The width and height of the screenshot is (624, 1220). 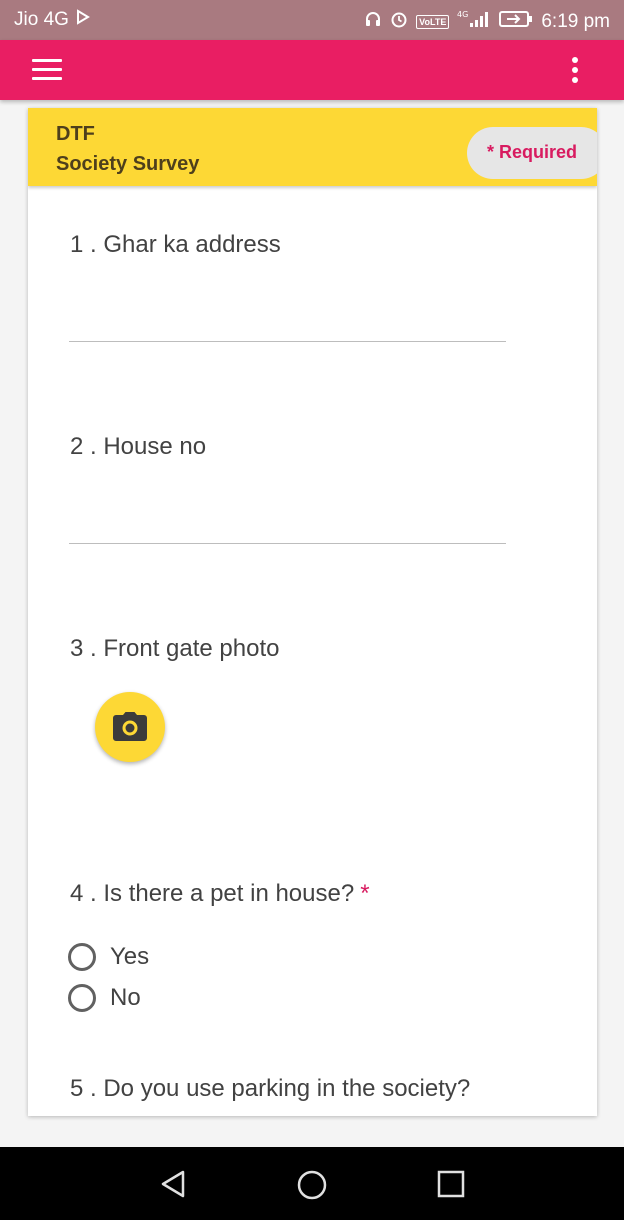 What do you see at coordinates (128, 164) in the screenshot?
I see `form-title: Society Survey` at bounding box center [128, 164].